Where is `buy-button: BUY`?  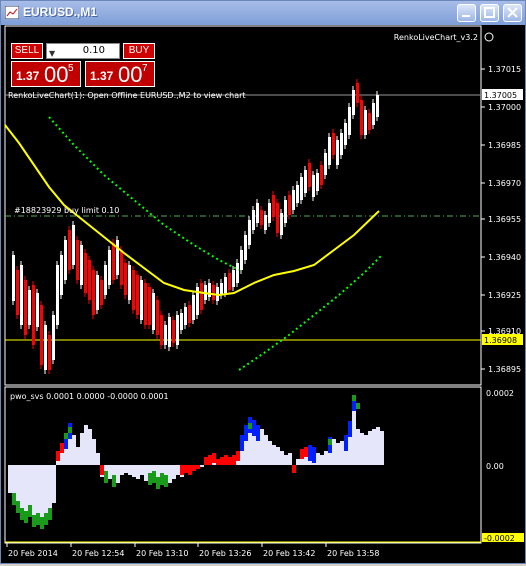 buy-button: BUY is located at coordinates (139, 51).